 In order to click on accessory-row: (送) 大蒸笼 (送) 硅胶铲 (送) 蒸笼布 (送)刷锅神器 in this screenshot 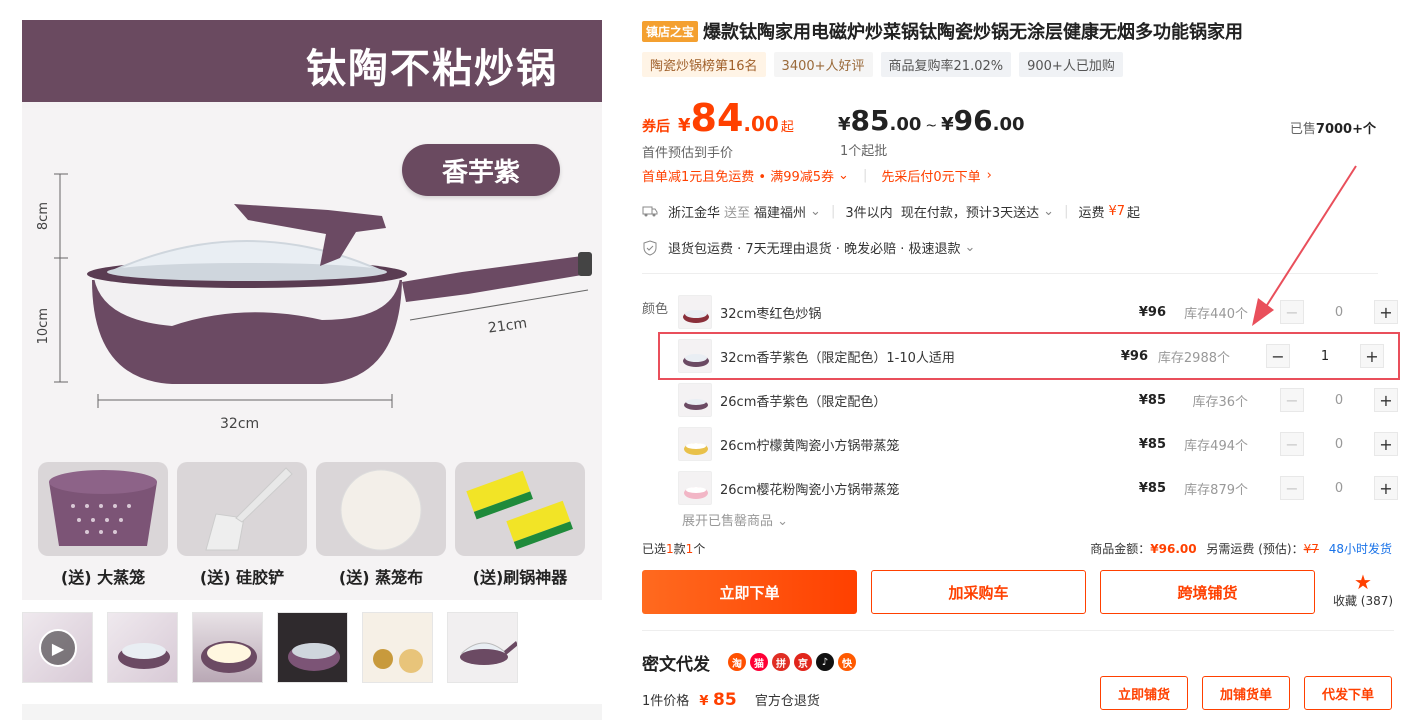, I will do `click(311, 525)`.